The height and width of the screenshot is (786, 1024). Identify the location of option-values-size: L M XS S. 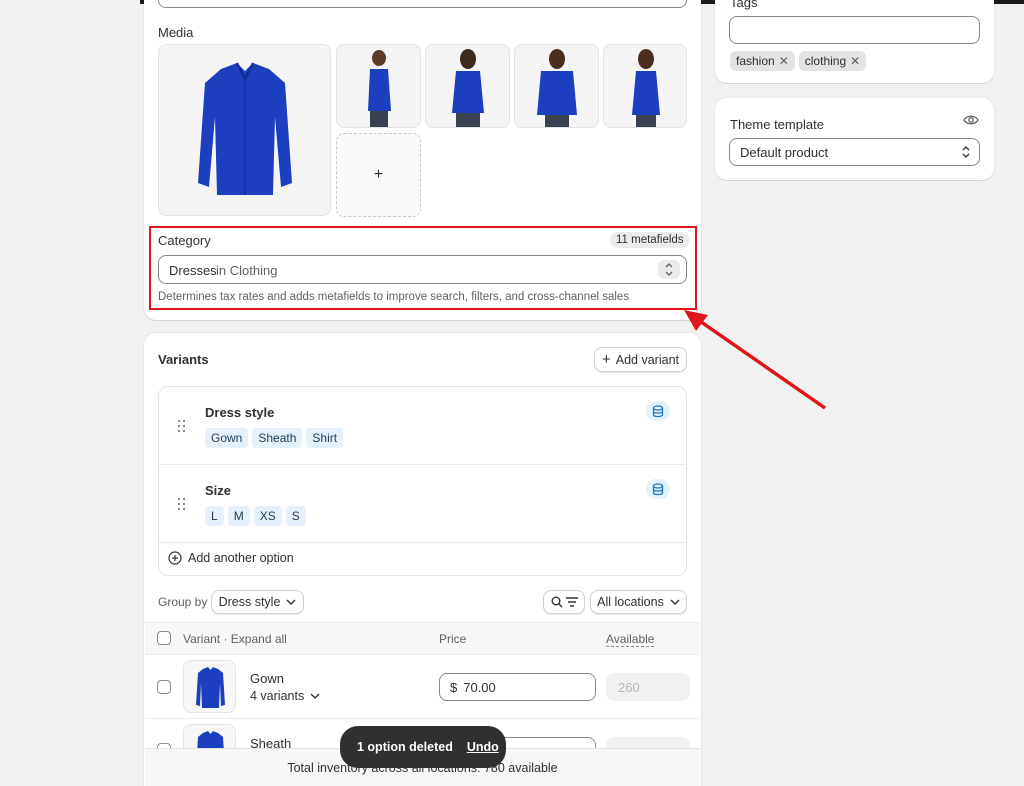
(257, 516).